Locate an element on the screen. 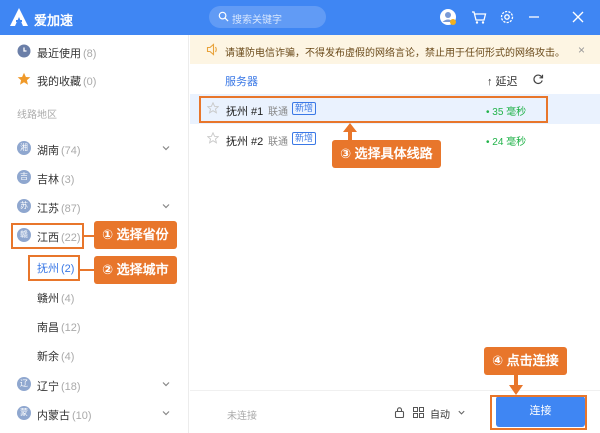 The width and height of the screenshot is (600, 433). search-box: 搜索关键字 is located at coordinates (267, 17).